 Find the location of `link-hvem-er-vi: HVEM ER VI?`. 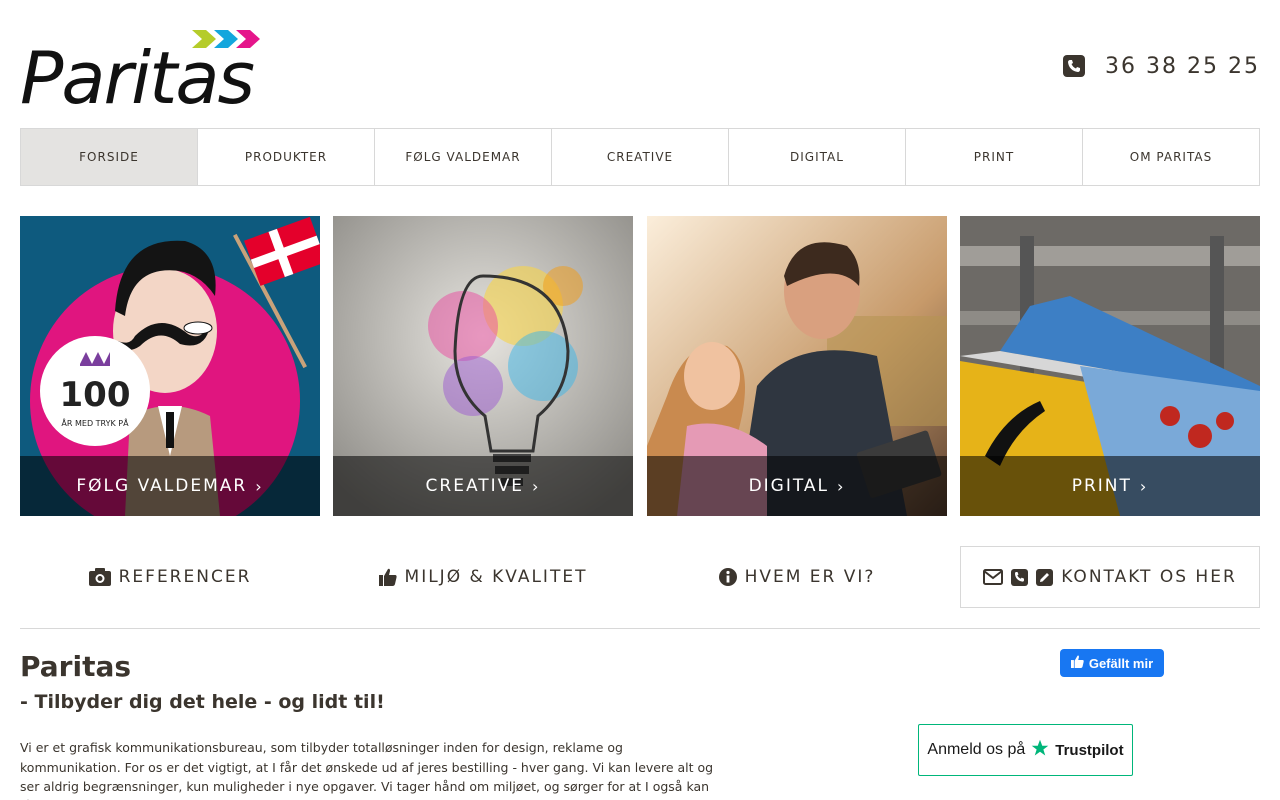

link-hvem-er-vi: HVEM ER VI? is located at coordinates (797, 577).